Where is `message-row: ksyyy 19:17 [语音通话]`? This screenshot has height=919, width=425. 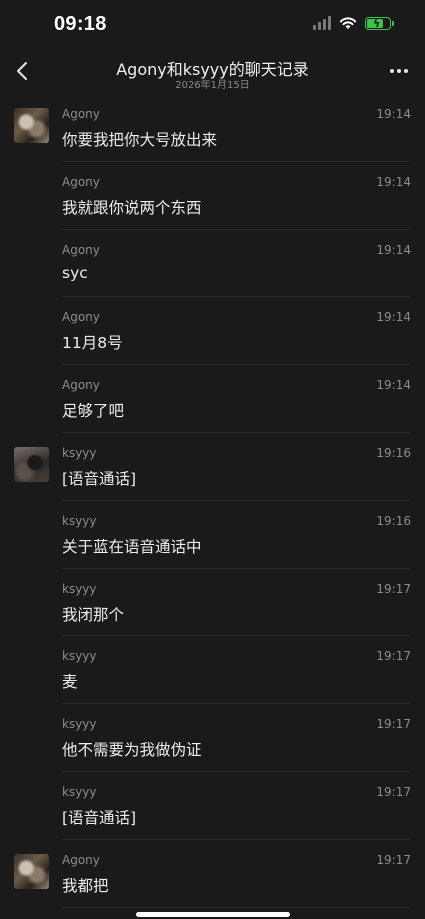
message-row: ksyyy 19:17 [语音通话] is located at coordinates (212, 806).